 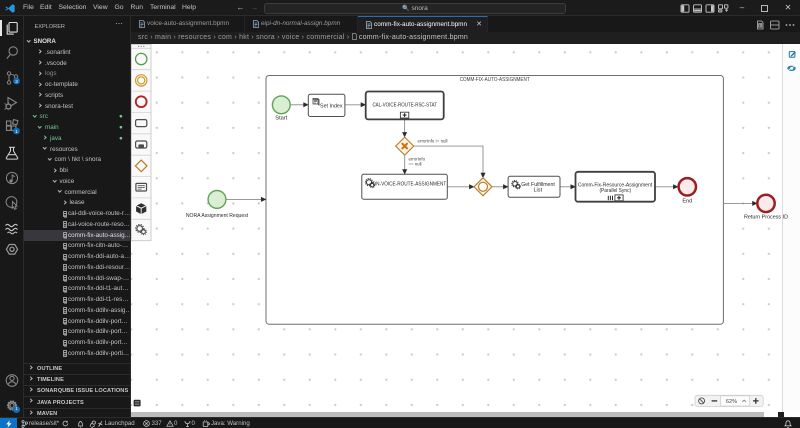 What do you see at coordinates (217, 216) in the screenshot?
I see `svg-text: NORA Assignment Request` at bounding box center [217, 216].